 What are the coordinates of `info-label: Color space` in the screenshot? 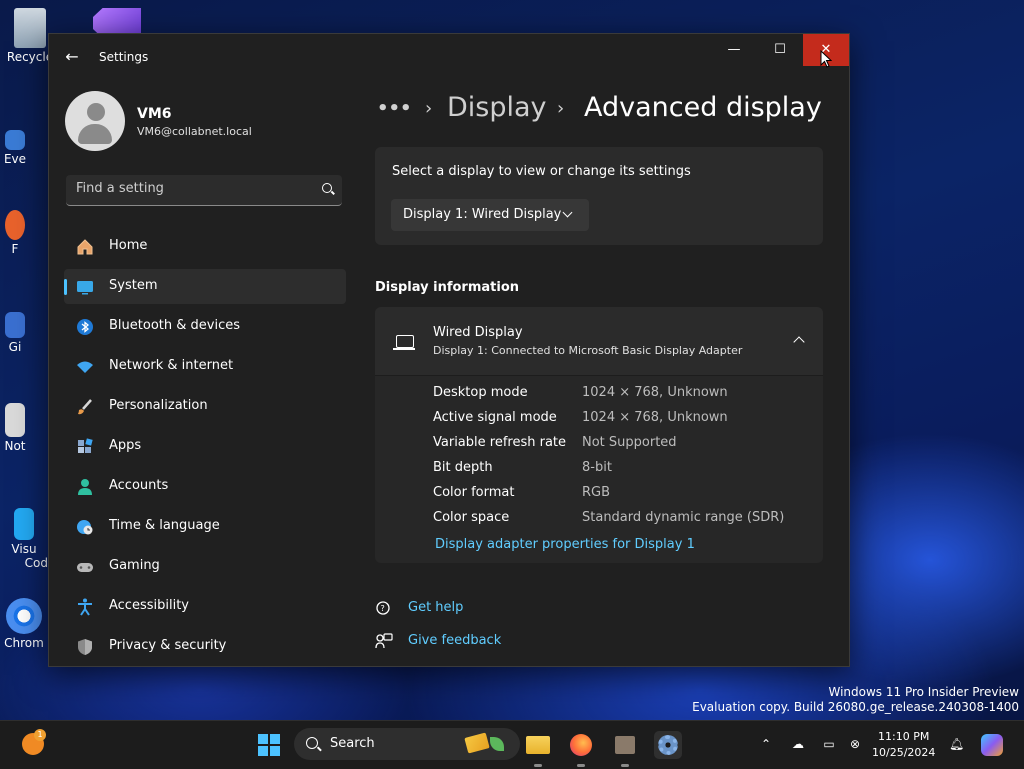 It's located at (471, 517).